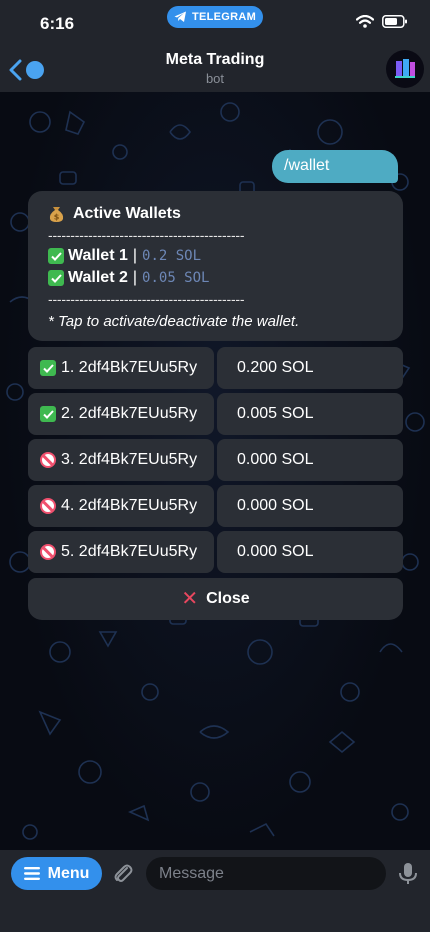  Describe the element at coordinates (176, 278) in the screenshot. I see `wallet-balance: 0.05 SOL` at that location.